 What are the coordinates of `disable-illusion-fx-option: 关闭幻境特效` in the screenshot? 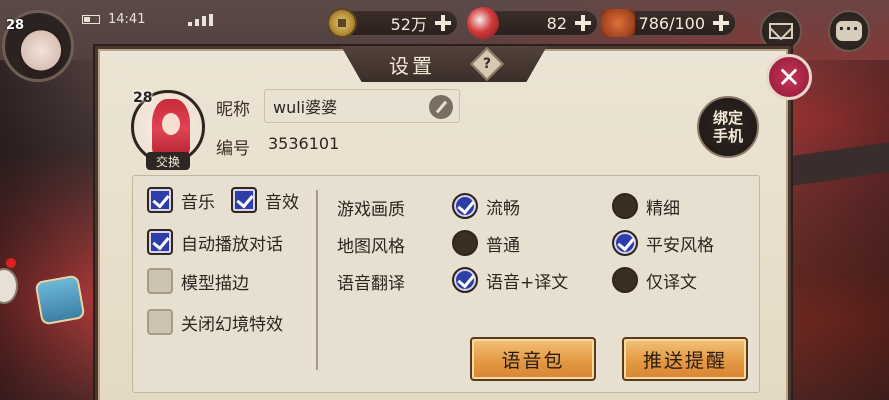 It's located at (215, 322).